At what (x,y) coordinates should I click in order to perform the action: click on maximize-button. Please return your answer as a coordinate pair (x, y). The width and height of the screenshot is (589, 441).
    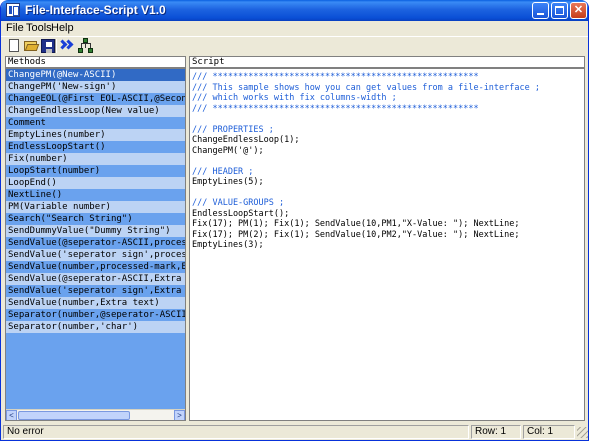
    Looking at the image, I should click on (559, 10).